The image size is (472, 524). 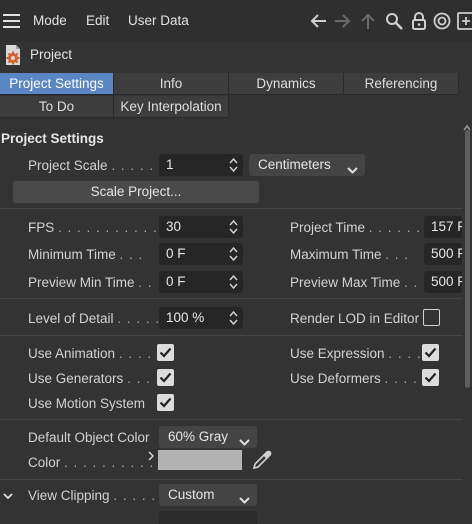 I want to click on preview-max-time-label: Preview Max Time . ., so click(x=354, y=282).